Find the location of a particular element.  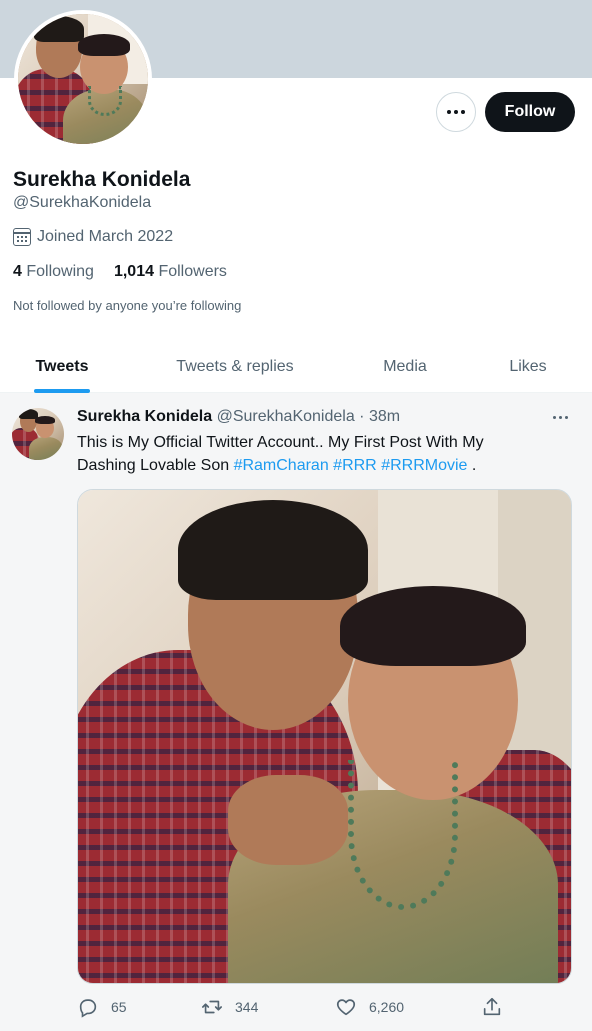

tab-tweets: Tweets is located at coordinates (62, 366).